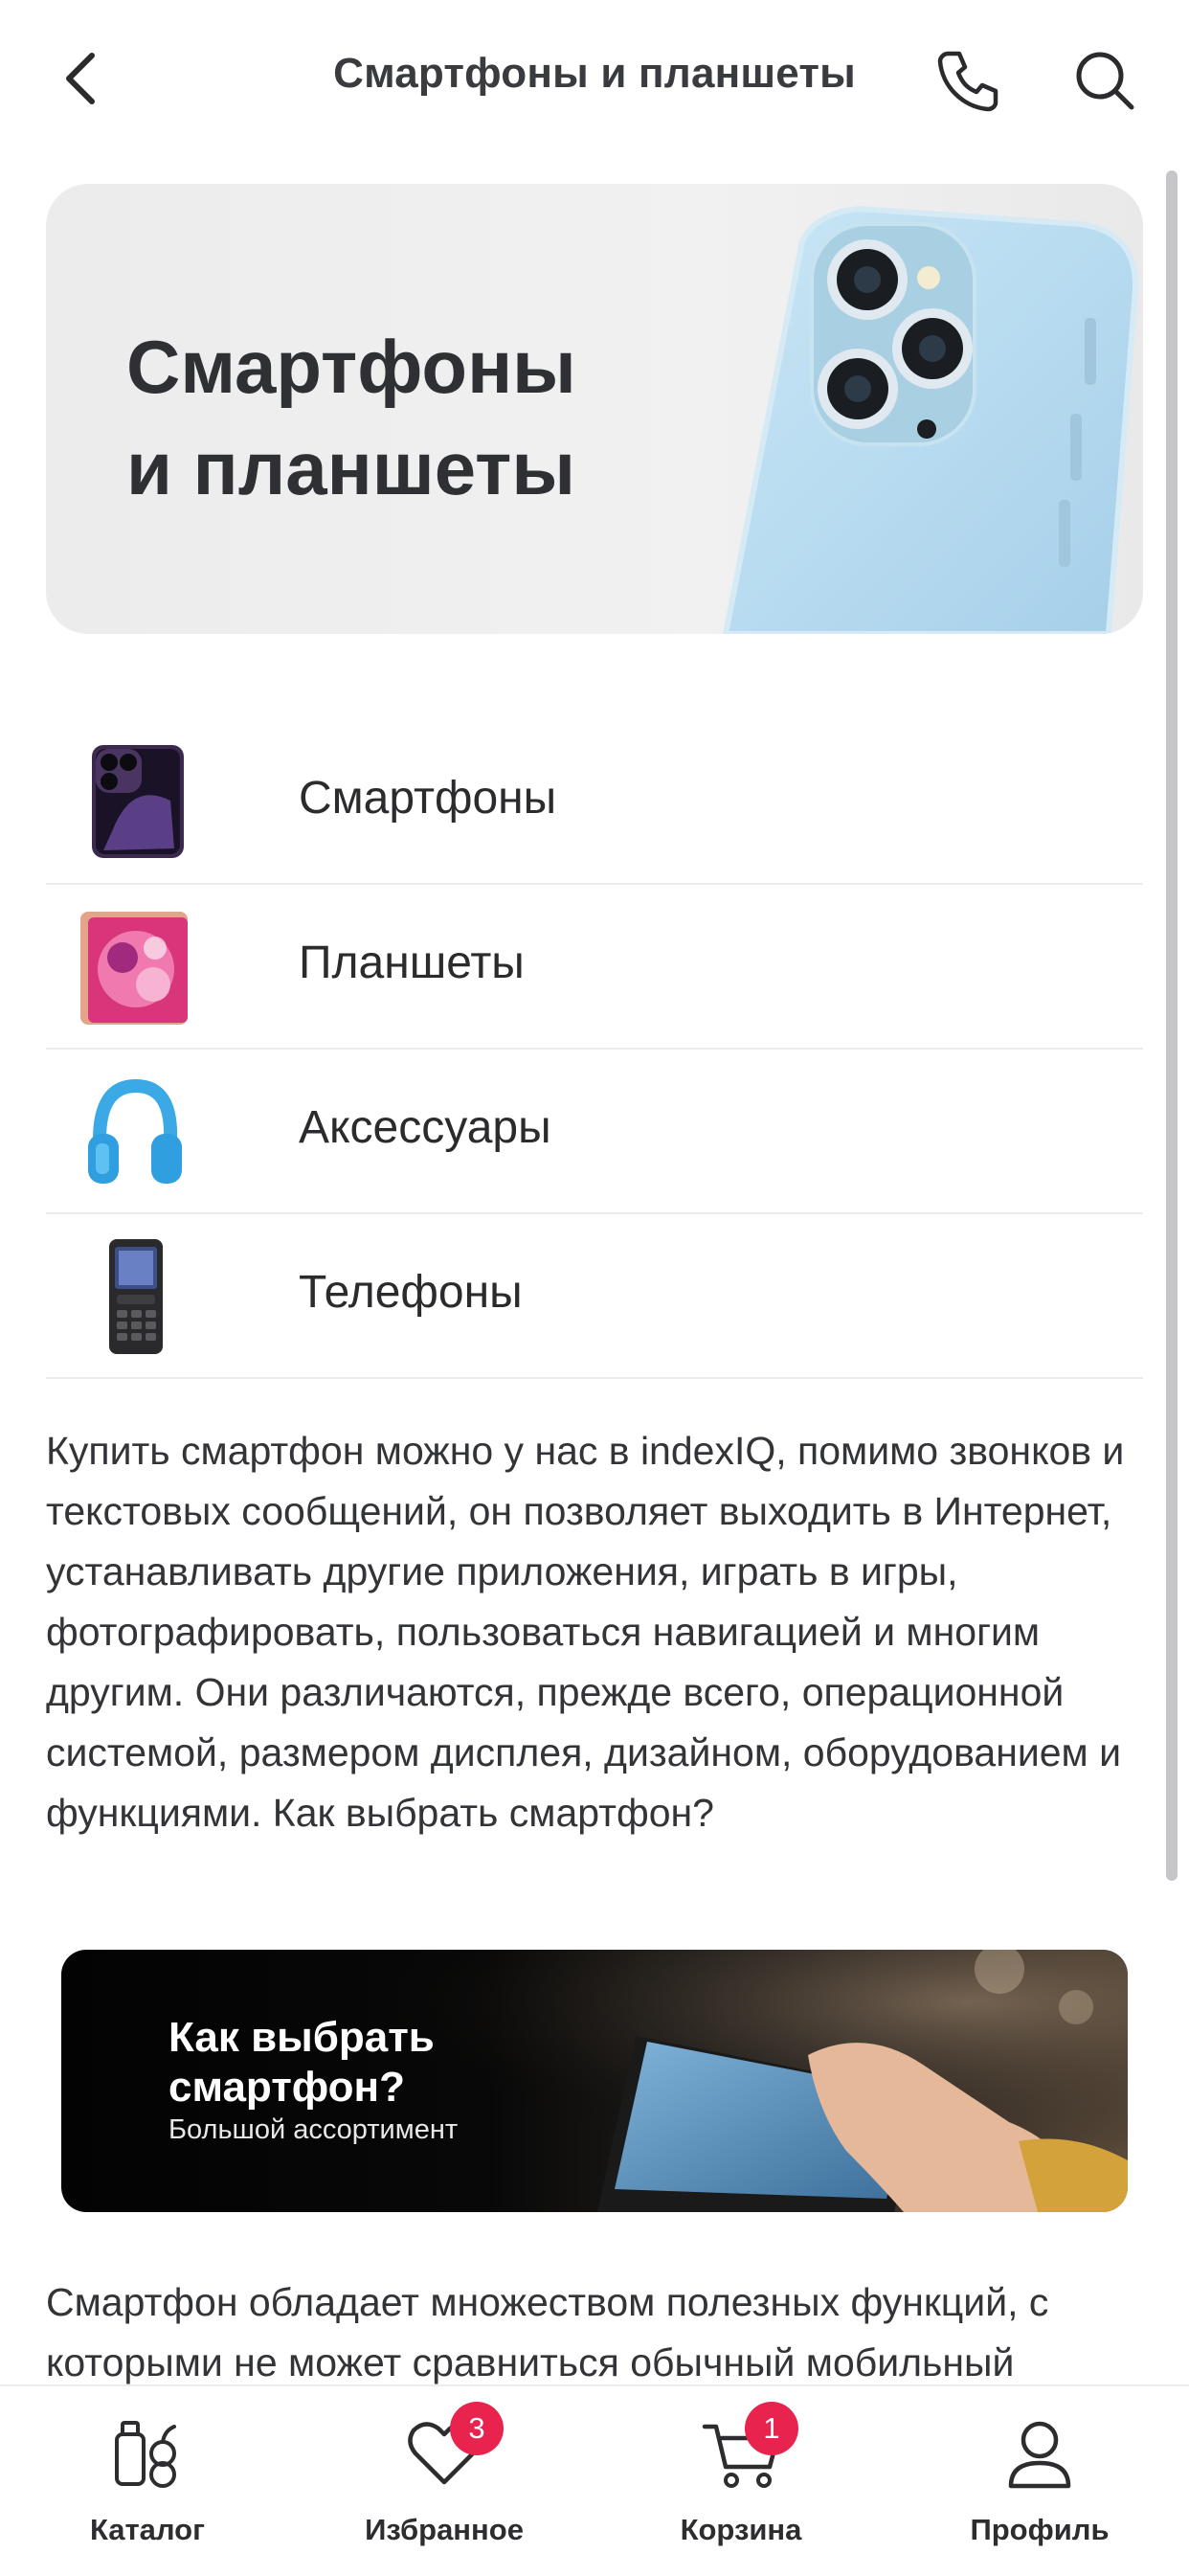 This screenshot has height=2576, width=1189. Describe the element at coordinates (351, 417) in the screenshot. I see `hero-title: Смартфоны и планшеты` at that location.